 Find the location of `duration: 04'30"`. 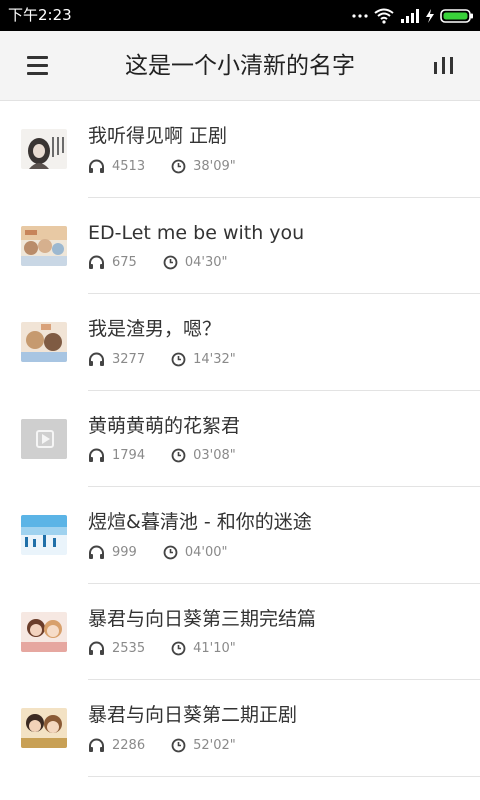

duration: 04'30" is located at coordinates (206, 262).